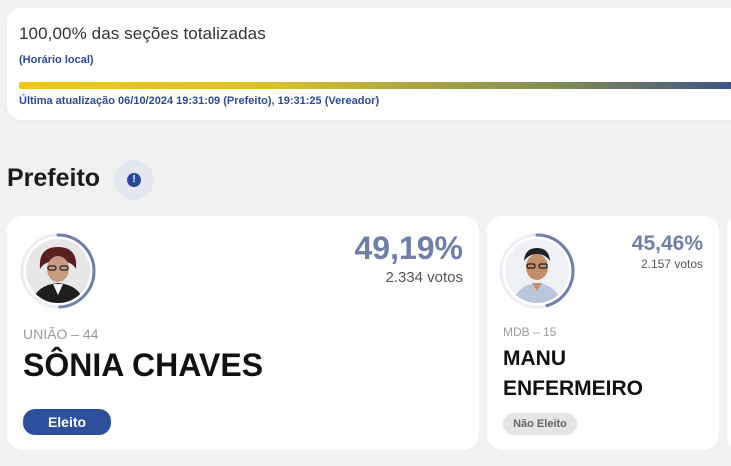 This screenshot has height=466, width=731. Describe the element at coordinates (67, 422) in the screenshot. I see `status-badge-elected: Eleito` at that location.